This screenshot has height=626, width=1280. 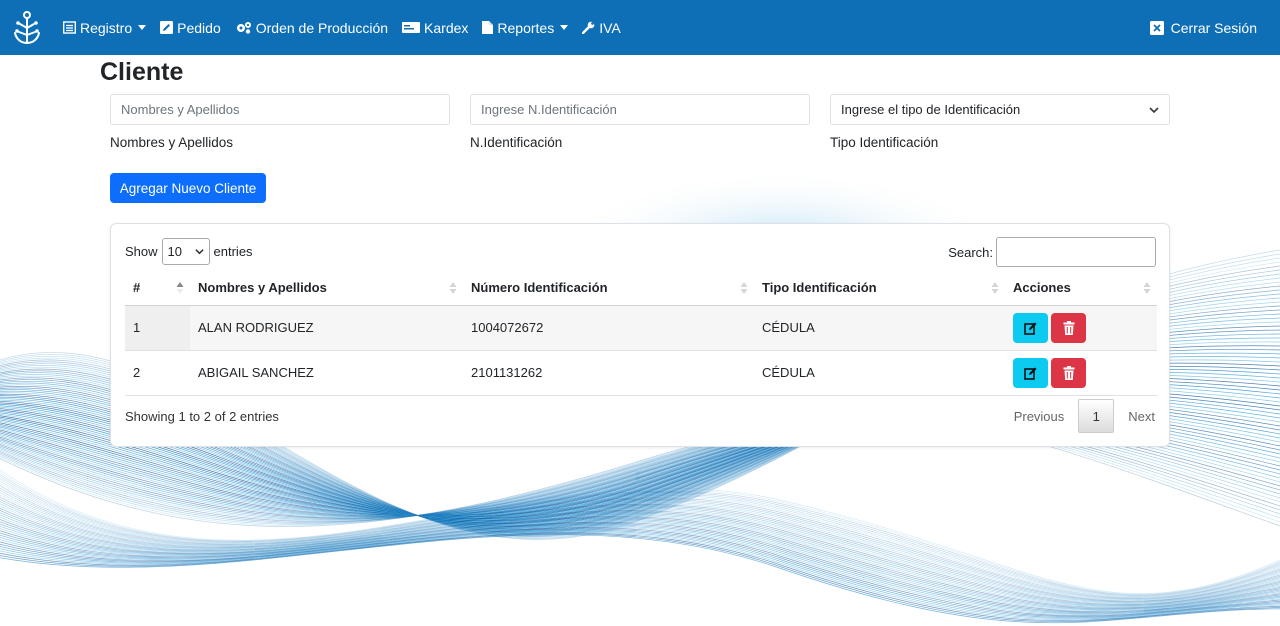 What do you see at coordinates (1081, 288) in the screenshot?
I see `column-header-actions: Acciones` at bounding box center [1081, 288].